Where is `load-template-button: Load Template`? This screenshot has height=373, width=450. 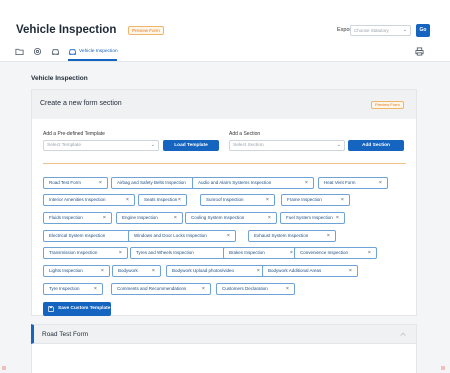
load-template-button: Load Template is located at coordinates (191, 145).